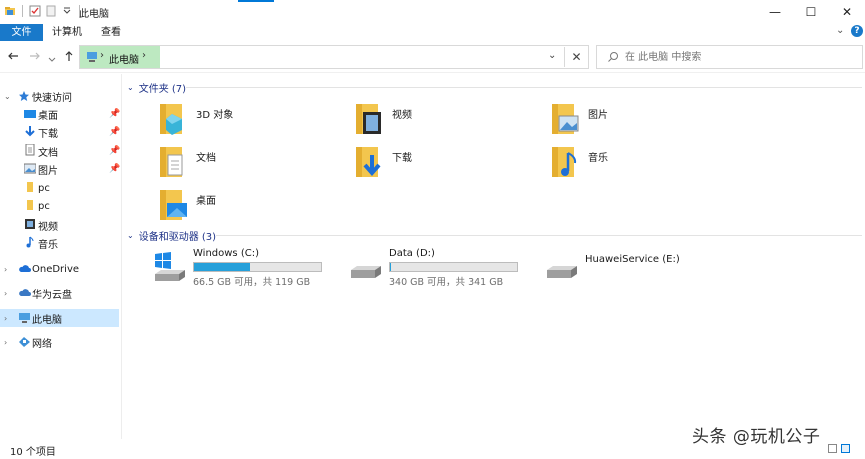 The width and height of the screenshot is (865, 459). I want to click on forward-button, so click(35, 57).